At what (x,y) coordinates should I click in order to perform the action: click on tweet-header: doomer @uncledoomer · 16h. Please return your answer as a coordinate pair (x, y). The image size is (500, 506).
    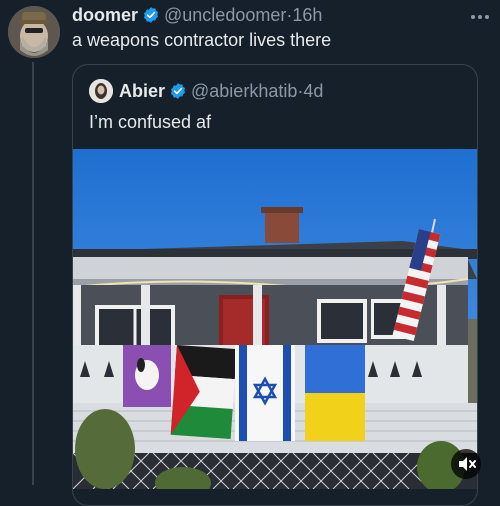
    Looking at the image, I should click on (197, 15).